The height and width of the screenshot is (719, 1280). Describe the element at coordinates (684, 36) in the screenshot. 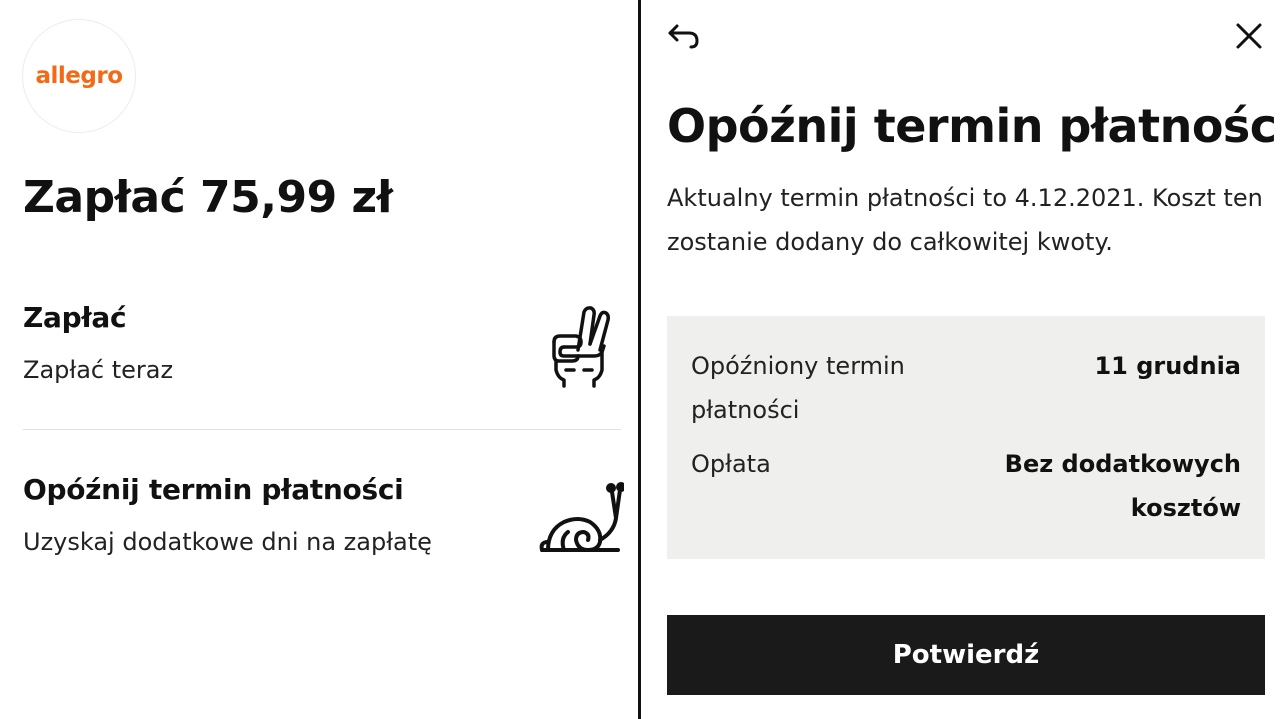

I see `back-arrow-icon` at that location.